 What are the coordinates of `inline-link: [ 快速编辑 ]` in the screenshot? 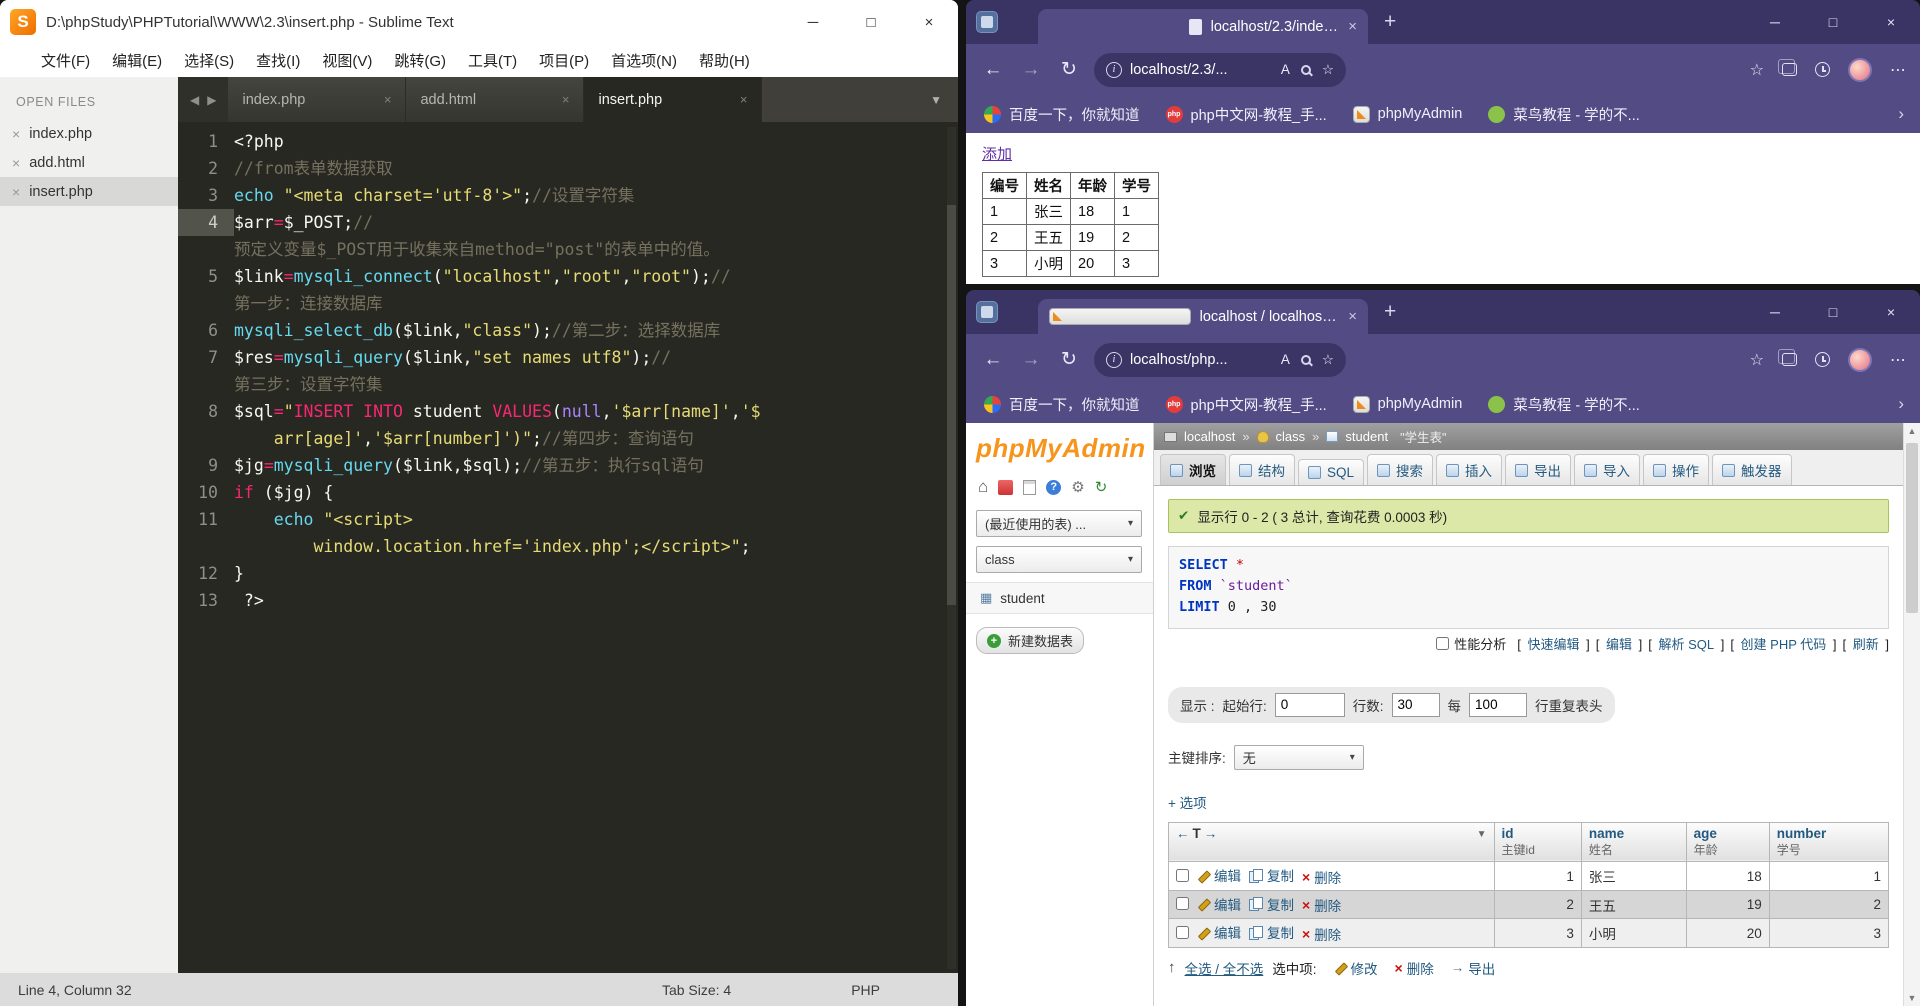 It's located at (1553, 644).